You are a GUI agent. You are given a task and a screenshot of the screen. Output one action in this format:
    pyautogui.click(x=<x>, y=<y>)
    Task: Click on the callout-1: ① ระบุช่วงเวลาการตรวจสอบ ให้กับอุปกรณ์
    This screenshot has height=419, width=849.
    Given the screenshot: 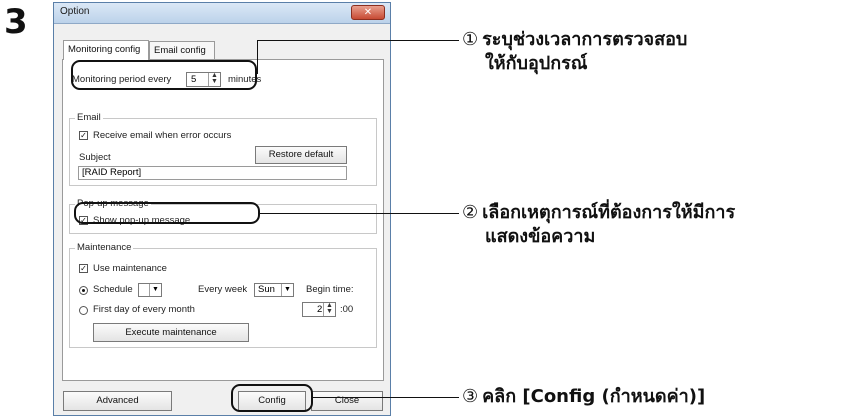 What is the action you would take?
    pyautogui.click(x=574, y=52)
    